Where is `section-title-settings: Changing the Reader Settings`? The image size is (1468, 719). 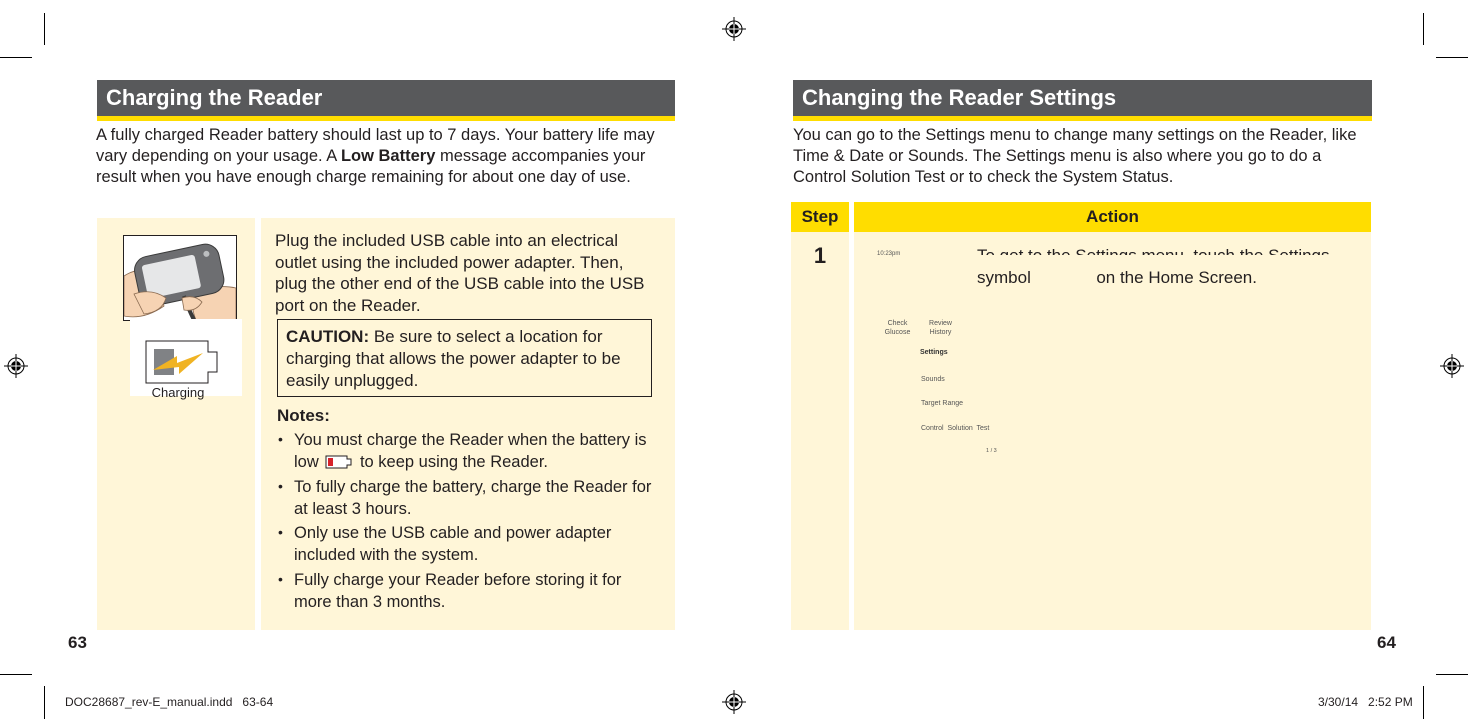 section-title-settings: Changing the Reader Settings is located at coordinates (1082, 98).